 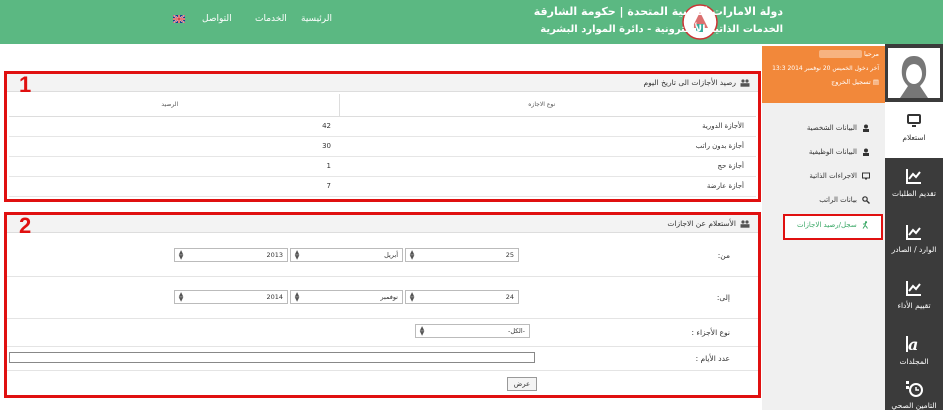 I want to click on nav-home-link: الرئيسية, so click(x=316, y=19).